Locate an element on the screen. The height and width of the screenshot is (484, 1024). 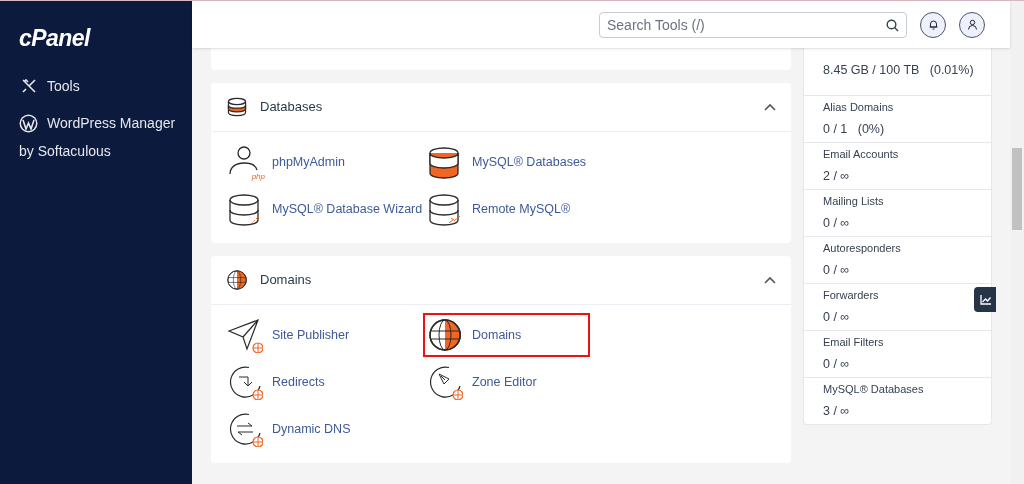
stat-value: 8.45 GB / 100 TB (0.01%) is located at coordinates (897, 71).